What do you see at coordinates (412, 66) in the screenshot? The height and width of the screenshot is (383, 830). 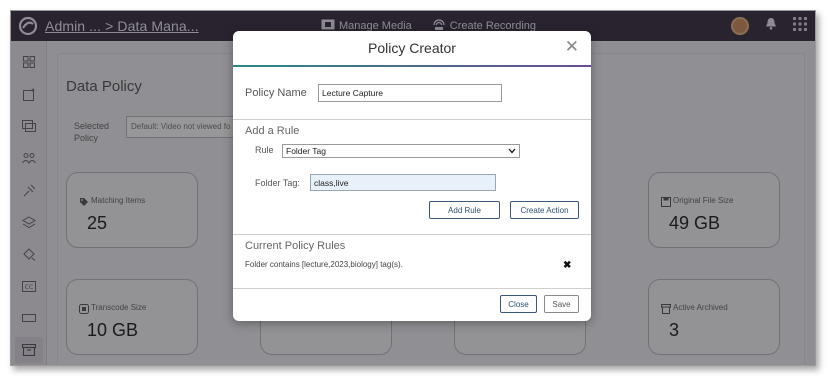 I see `header-divider` at bounding box center [412, 66].